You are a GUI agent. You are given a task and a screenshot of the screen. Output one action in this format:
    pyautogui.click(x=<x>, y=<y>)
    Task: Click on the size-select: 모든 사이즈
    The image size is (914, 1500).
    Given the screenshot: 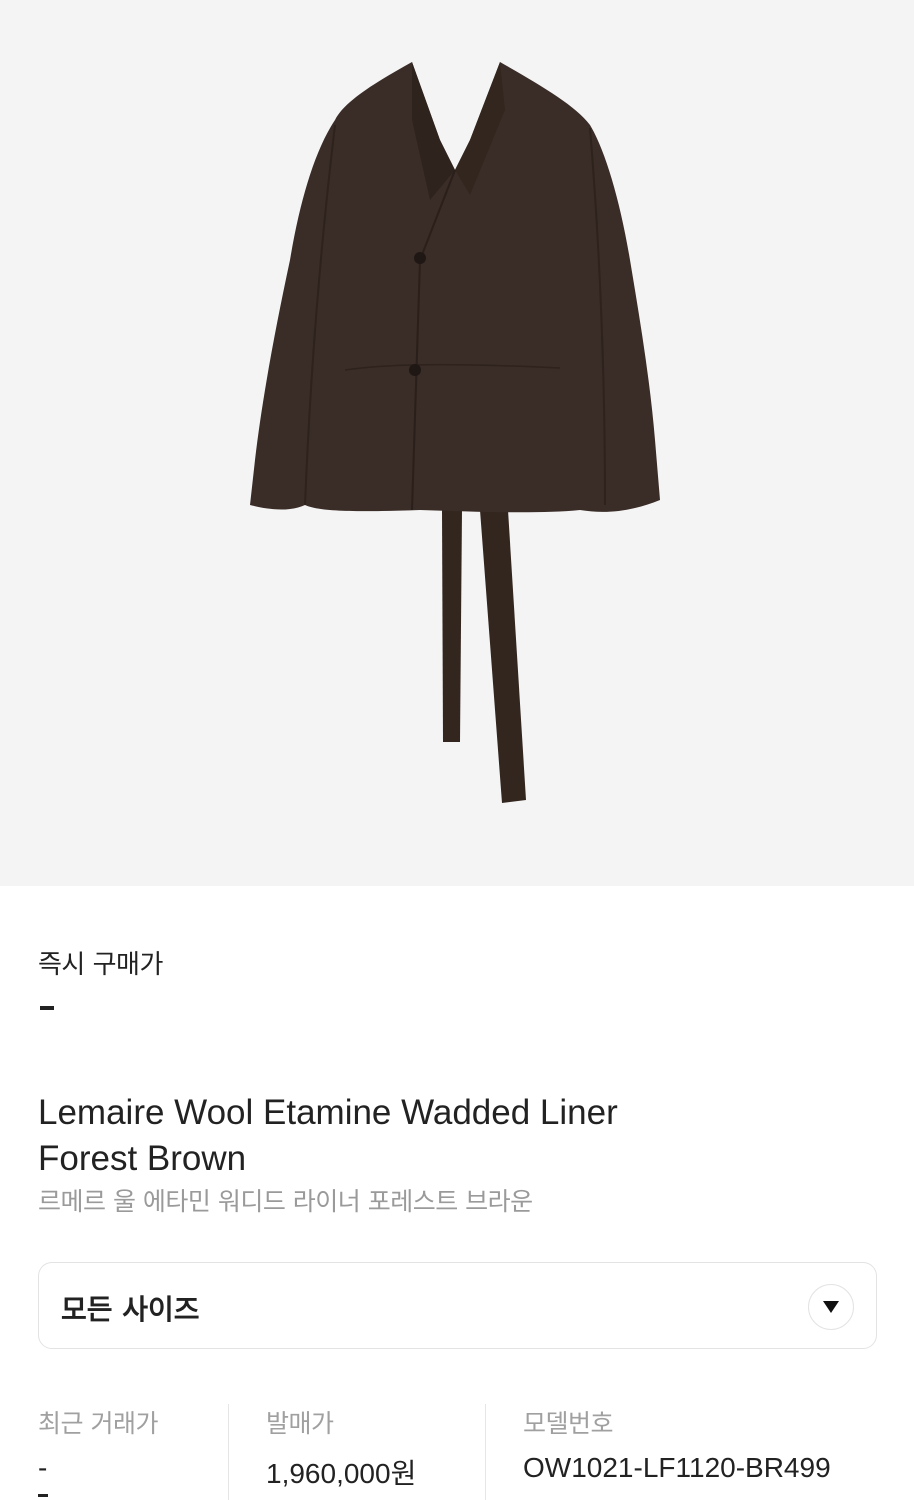 What is the action you would take?
    pyautogui.click(x=457, y=1305)
    